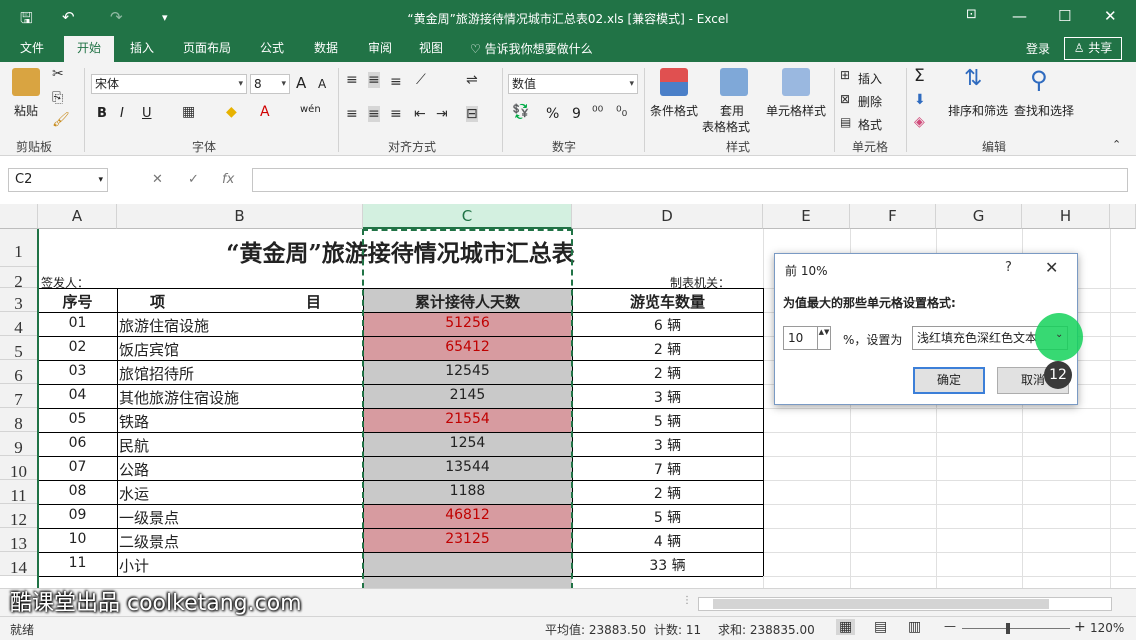 This screenshot has width=1136, height=640. I want to click on align-bottom-icon: ≡, so click(396, 82).